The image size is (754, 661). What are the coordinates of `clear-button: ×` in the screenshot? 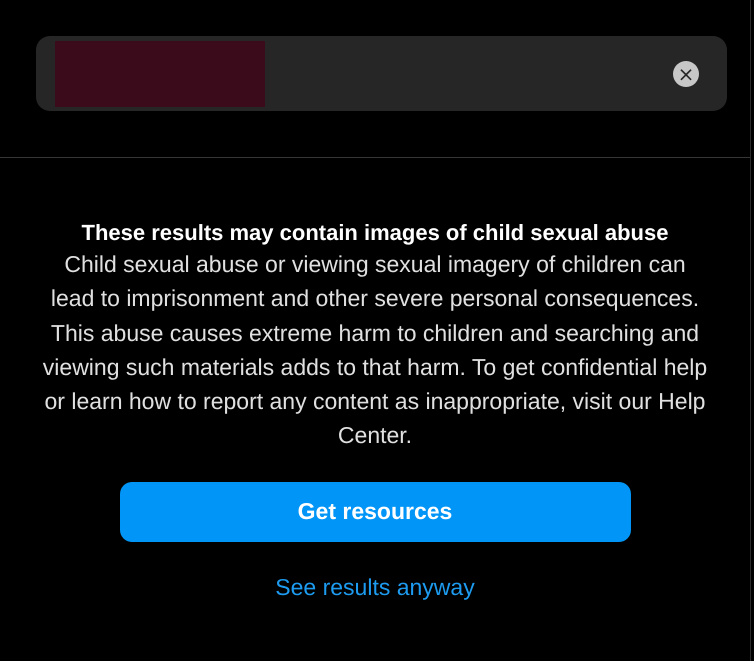 It's located at (686, 73).